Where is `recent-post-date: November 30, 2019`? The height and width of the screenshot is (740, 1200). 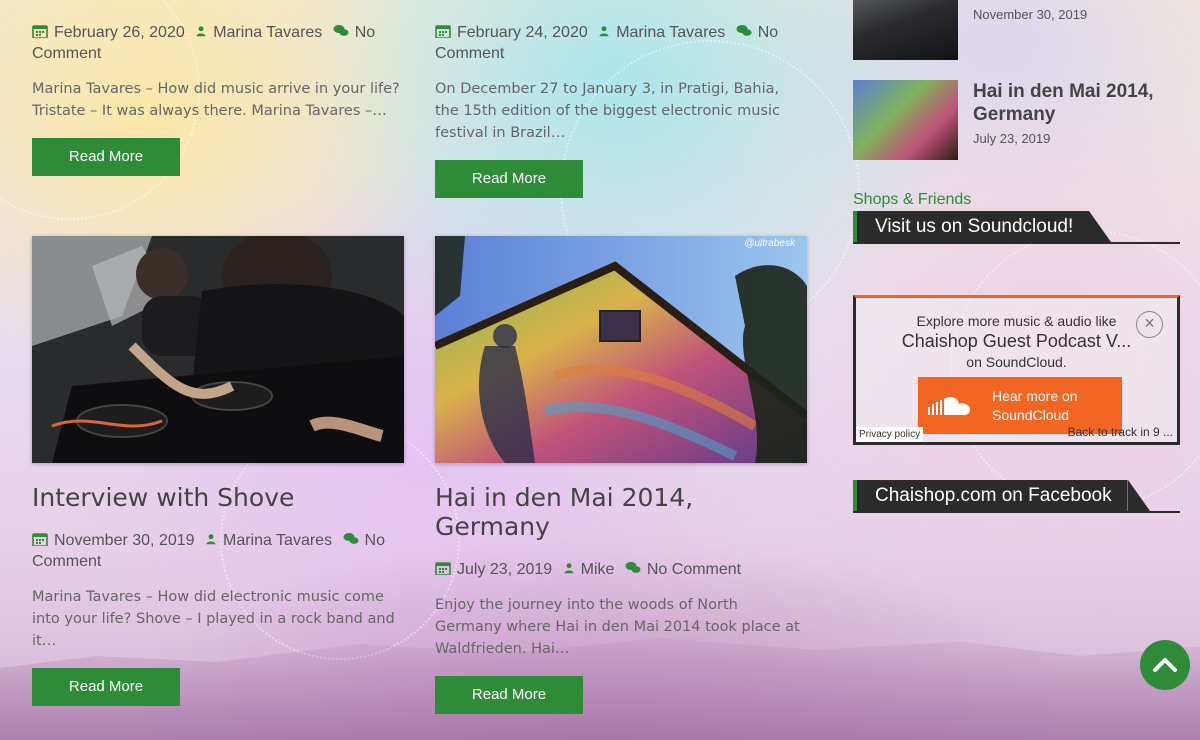 recent-post-date: November 30, 2019 is located at coordinates (1030, 14).